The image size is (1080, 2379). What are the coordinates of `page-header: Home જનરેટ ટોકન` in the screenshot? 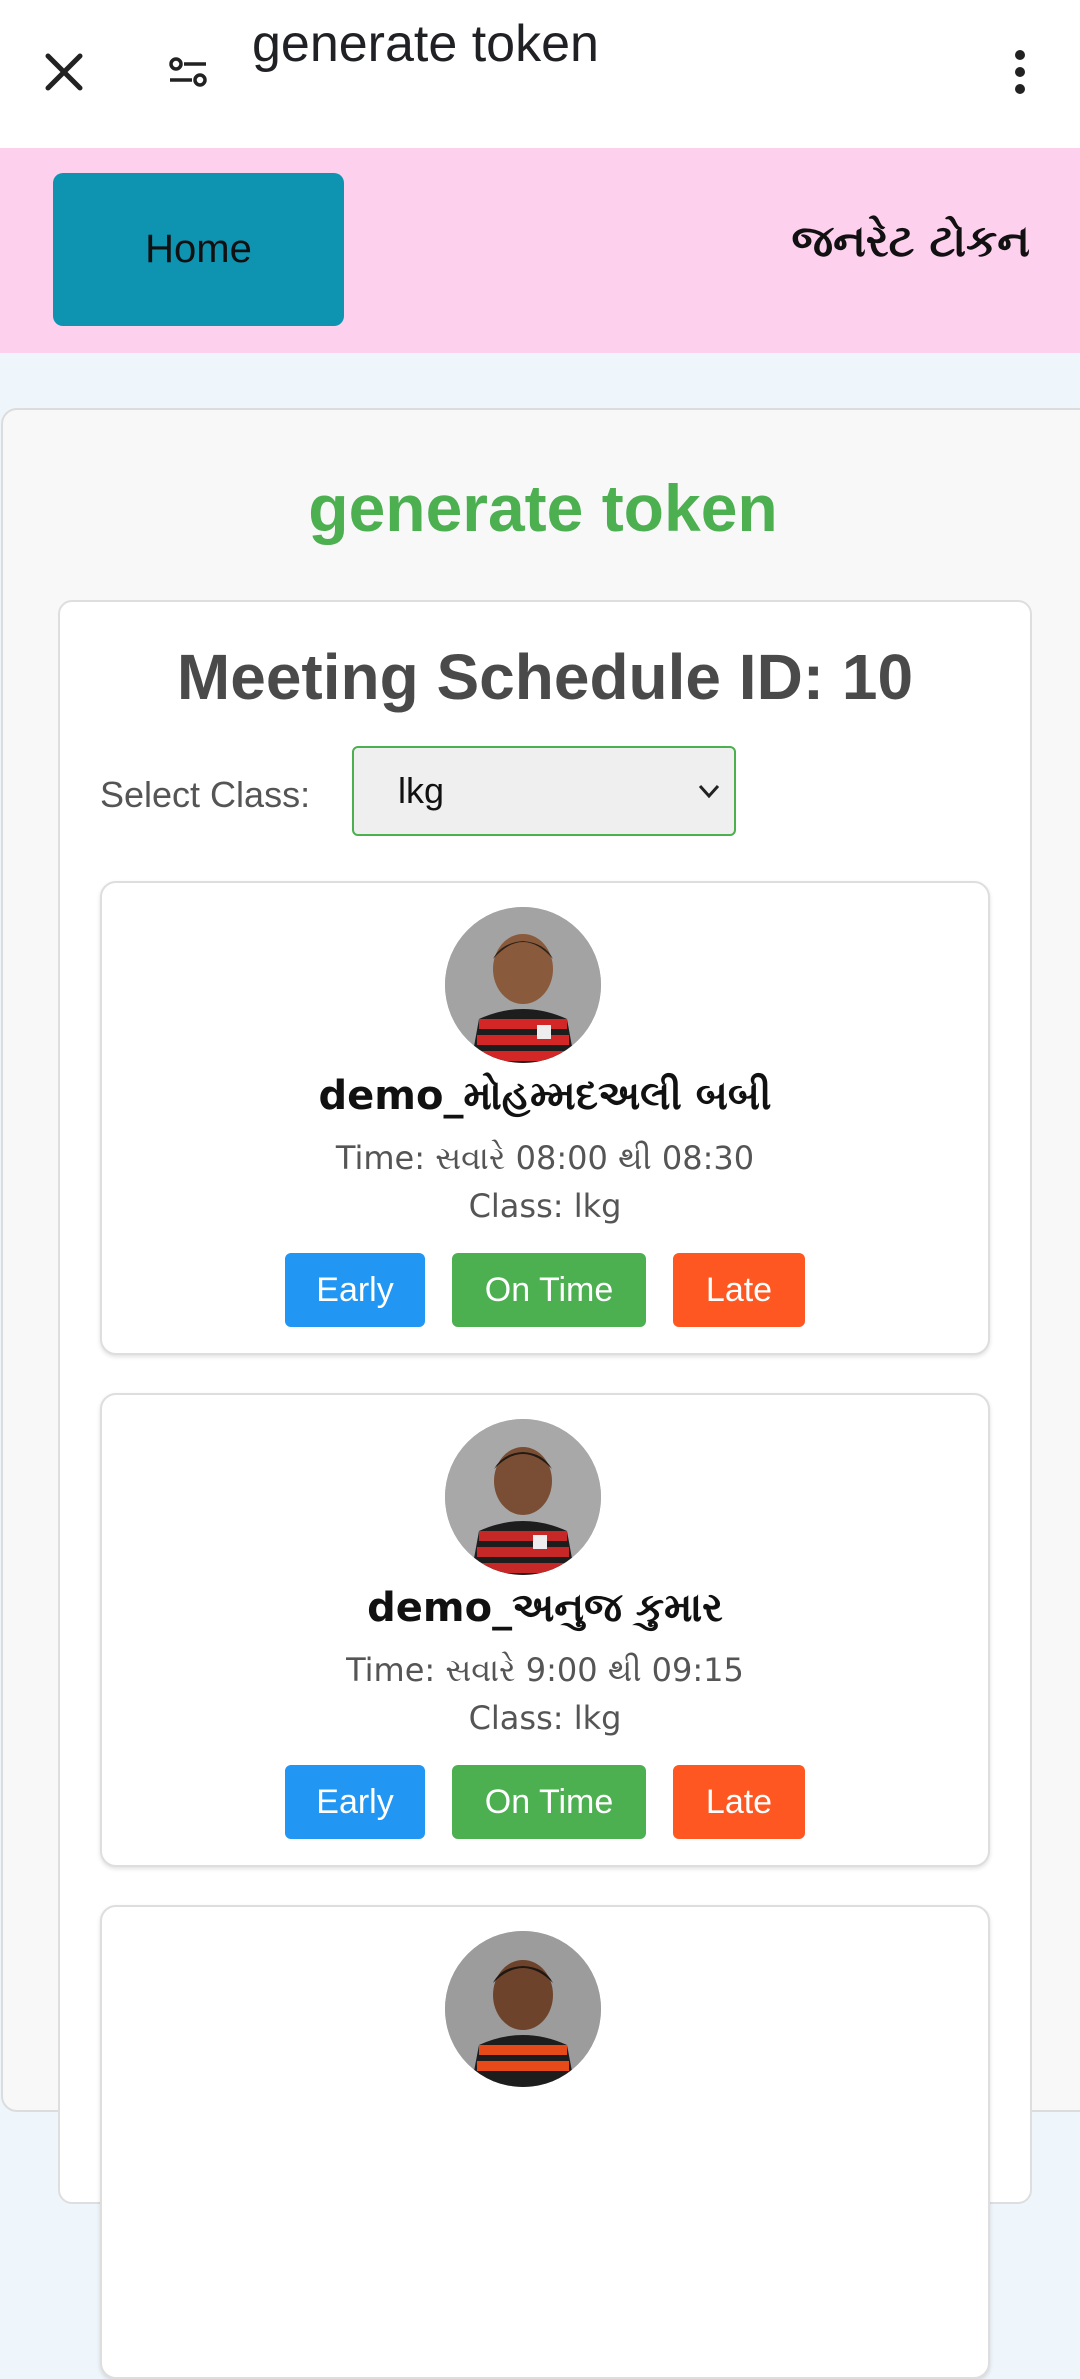 It's located at (540, 250).